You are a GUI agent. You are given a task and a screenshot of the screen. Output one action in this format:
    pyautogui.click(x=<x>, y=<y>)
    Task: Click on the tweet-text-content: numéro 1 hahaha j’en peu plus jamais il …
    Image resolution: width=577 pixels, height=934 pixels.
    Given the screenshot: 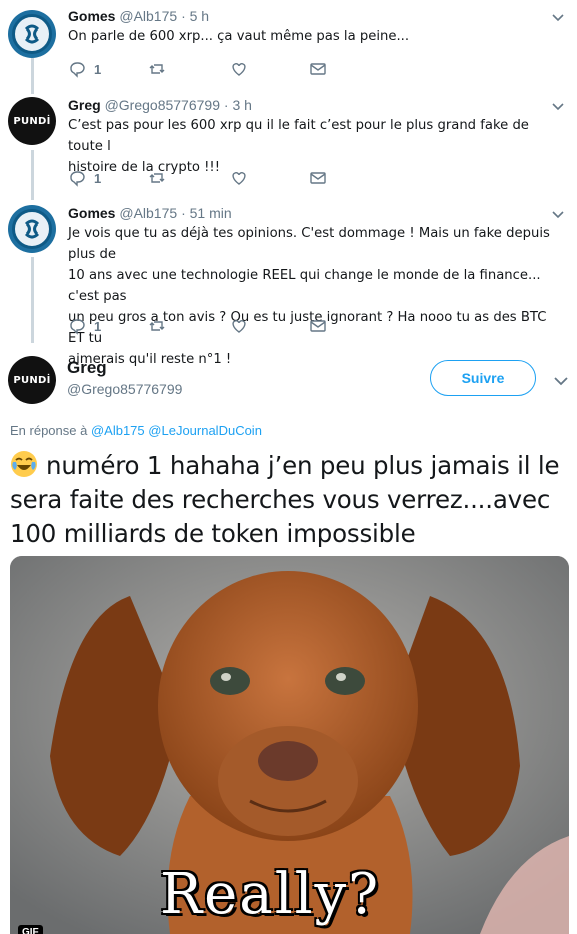 What is the action you would take?
    pyautogui.click(x=303, y=465)
    